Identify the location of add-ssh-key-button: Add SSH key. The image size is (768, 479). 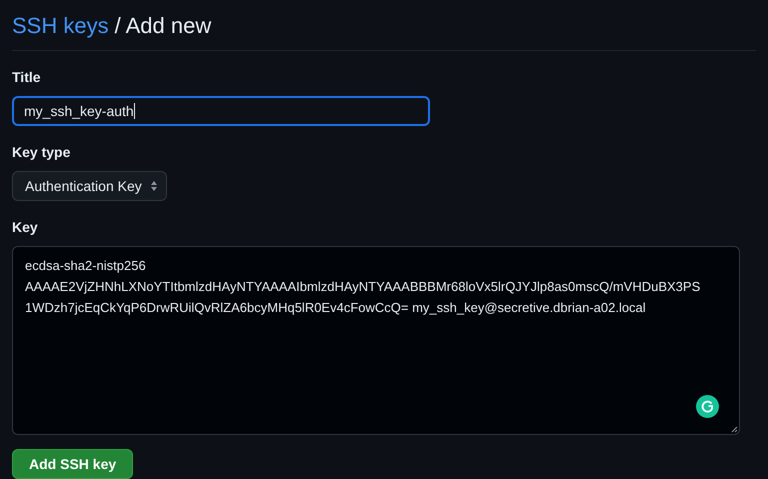
(73, 464).